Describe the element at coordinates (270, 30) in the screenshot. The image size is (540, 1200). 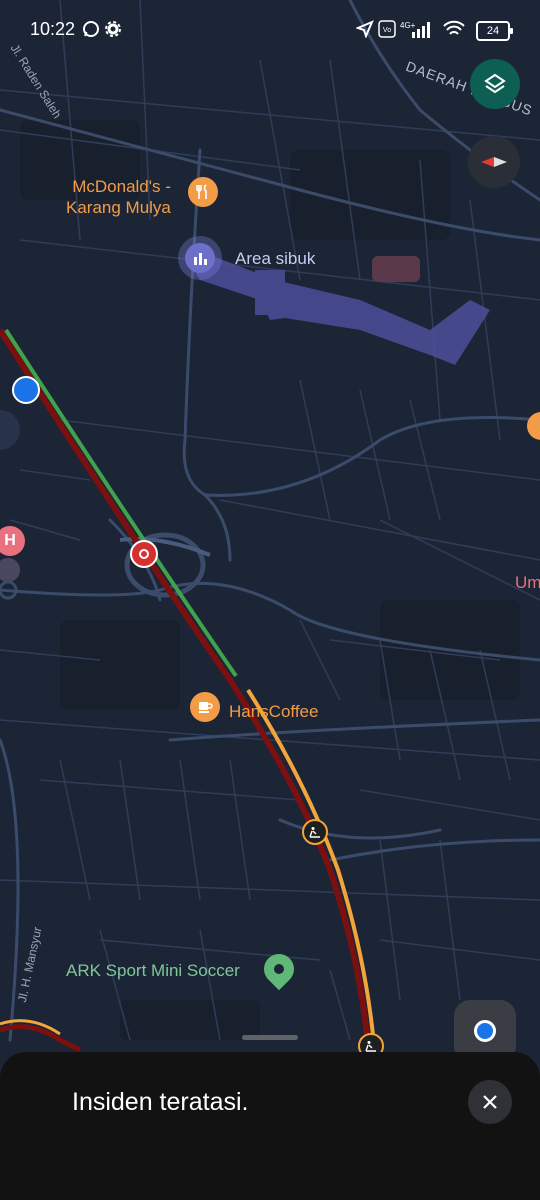
I see `status-bar: 10:22 Vo 4G+ 24` at that location.